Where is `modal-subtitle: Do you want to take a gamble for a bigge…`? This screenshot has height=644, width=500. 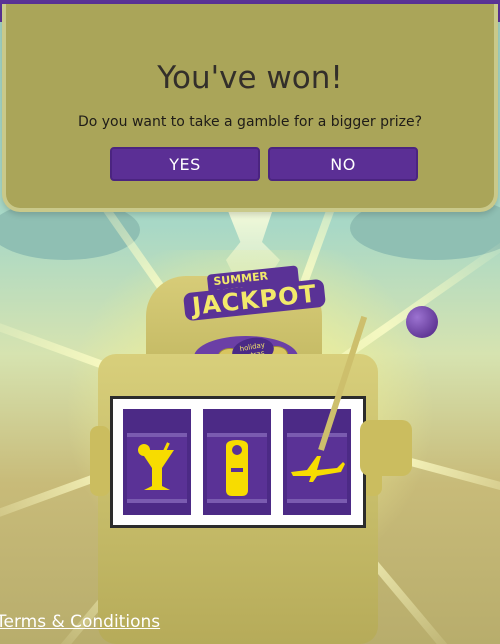
modal-subtitle: Do you want to take a gamble for a bigge… is located at coordinates (250, 122).